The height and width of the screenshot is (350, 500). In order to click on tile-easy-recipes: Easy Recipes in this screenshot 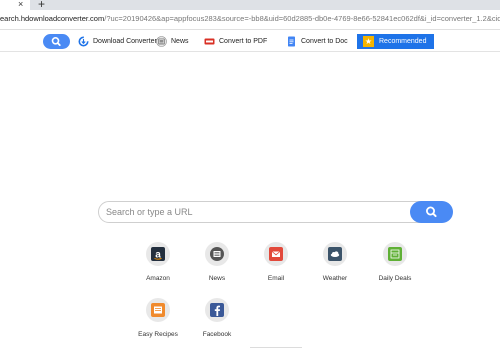, I will do `click(158, 318)`.